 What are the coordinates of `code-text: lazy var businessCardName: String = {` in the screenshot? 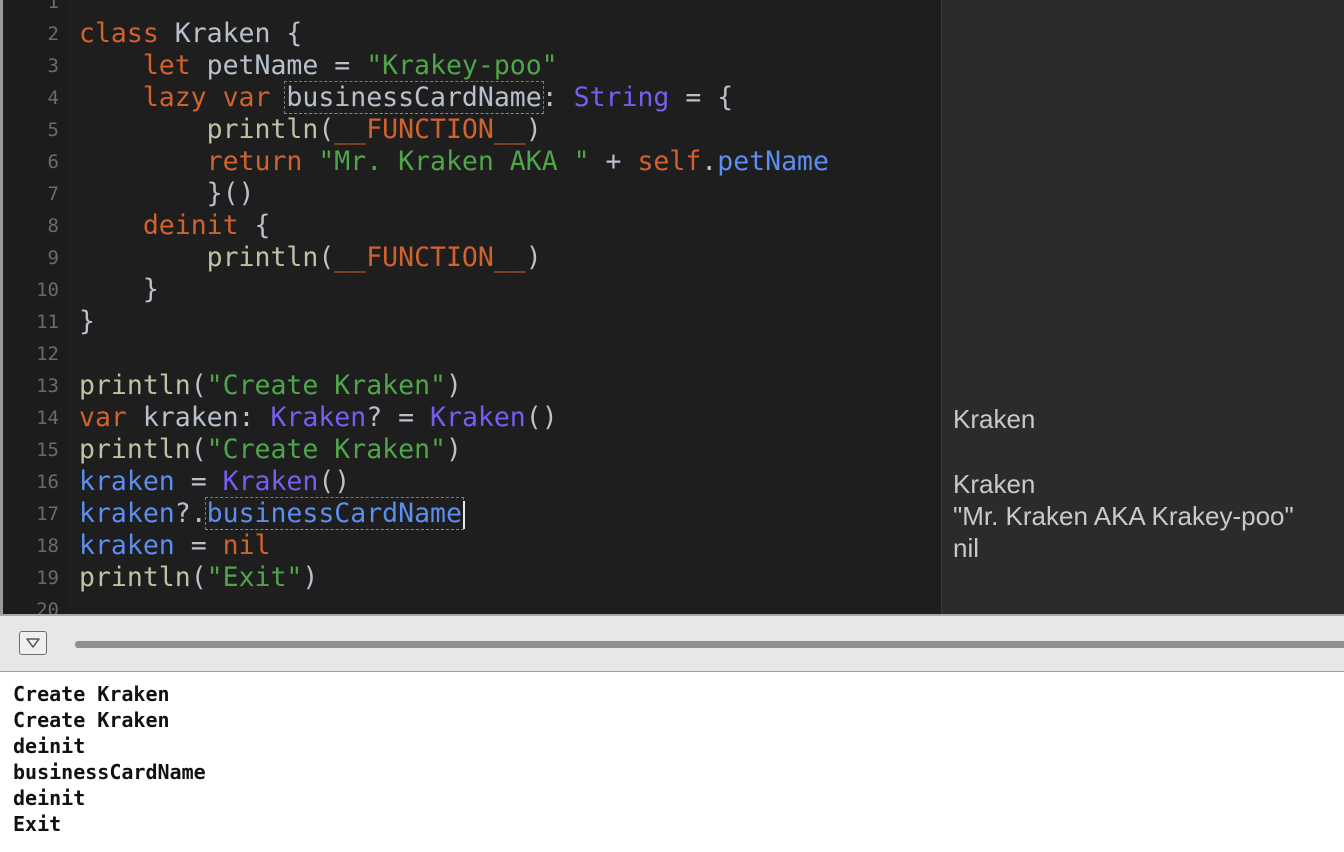 It's located at (406, 97).